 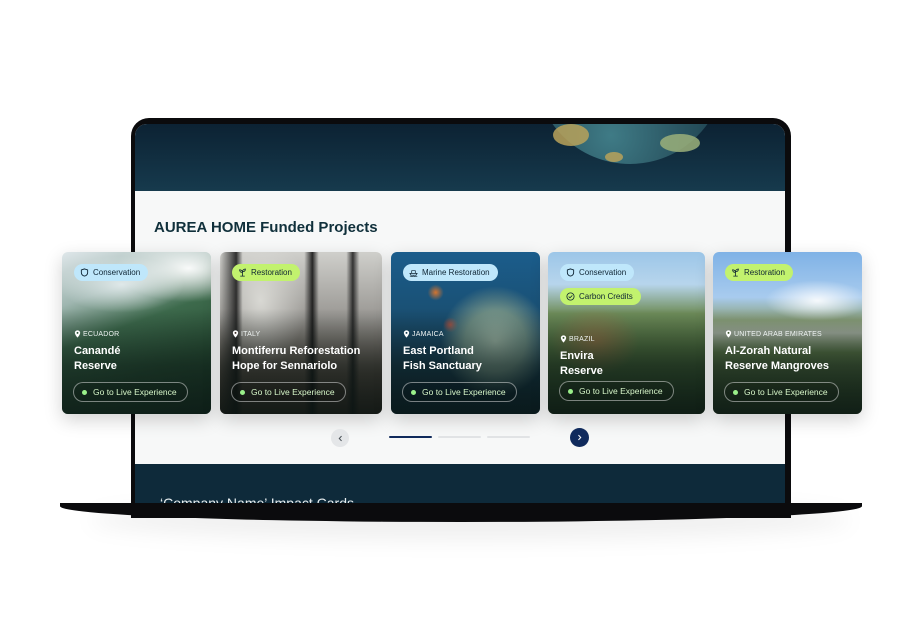 I want to click on card-title: East Portland Fish Sanctuary, so click(x=442, y=358).